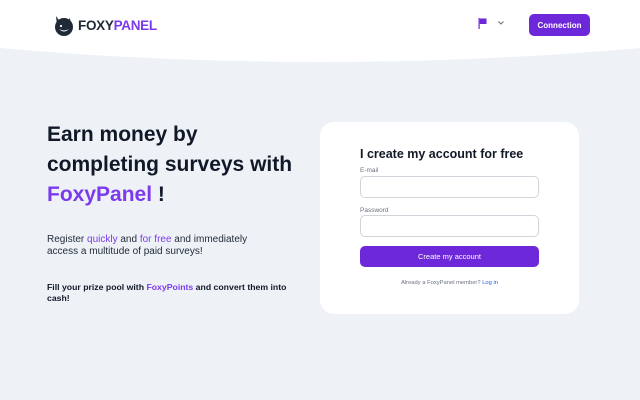  What do you see at coordinates (374, 210) in the screenshot?
I see `password-label: Password` at bounding box center [374, 210].